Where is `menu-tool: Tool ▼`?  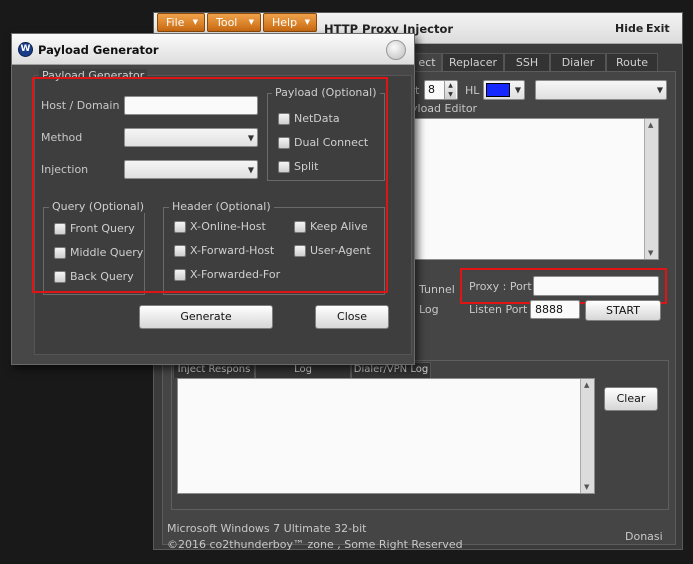
menu-tool: Tool ▼ is located at coordinates (234, 22).